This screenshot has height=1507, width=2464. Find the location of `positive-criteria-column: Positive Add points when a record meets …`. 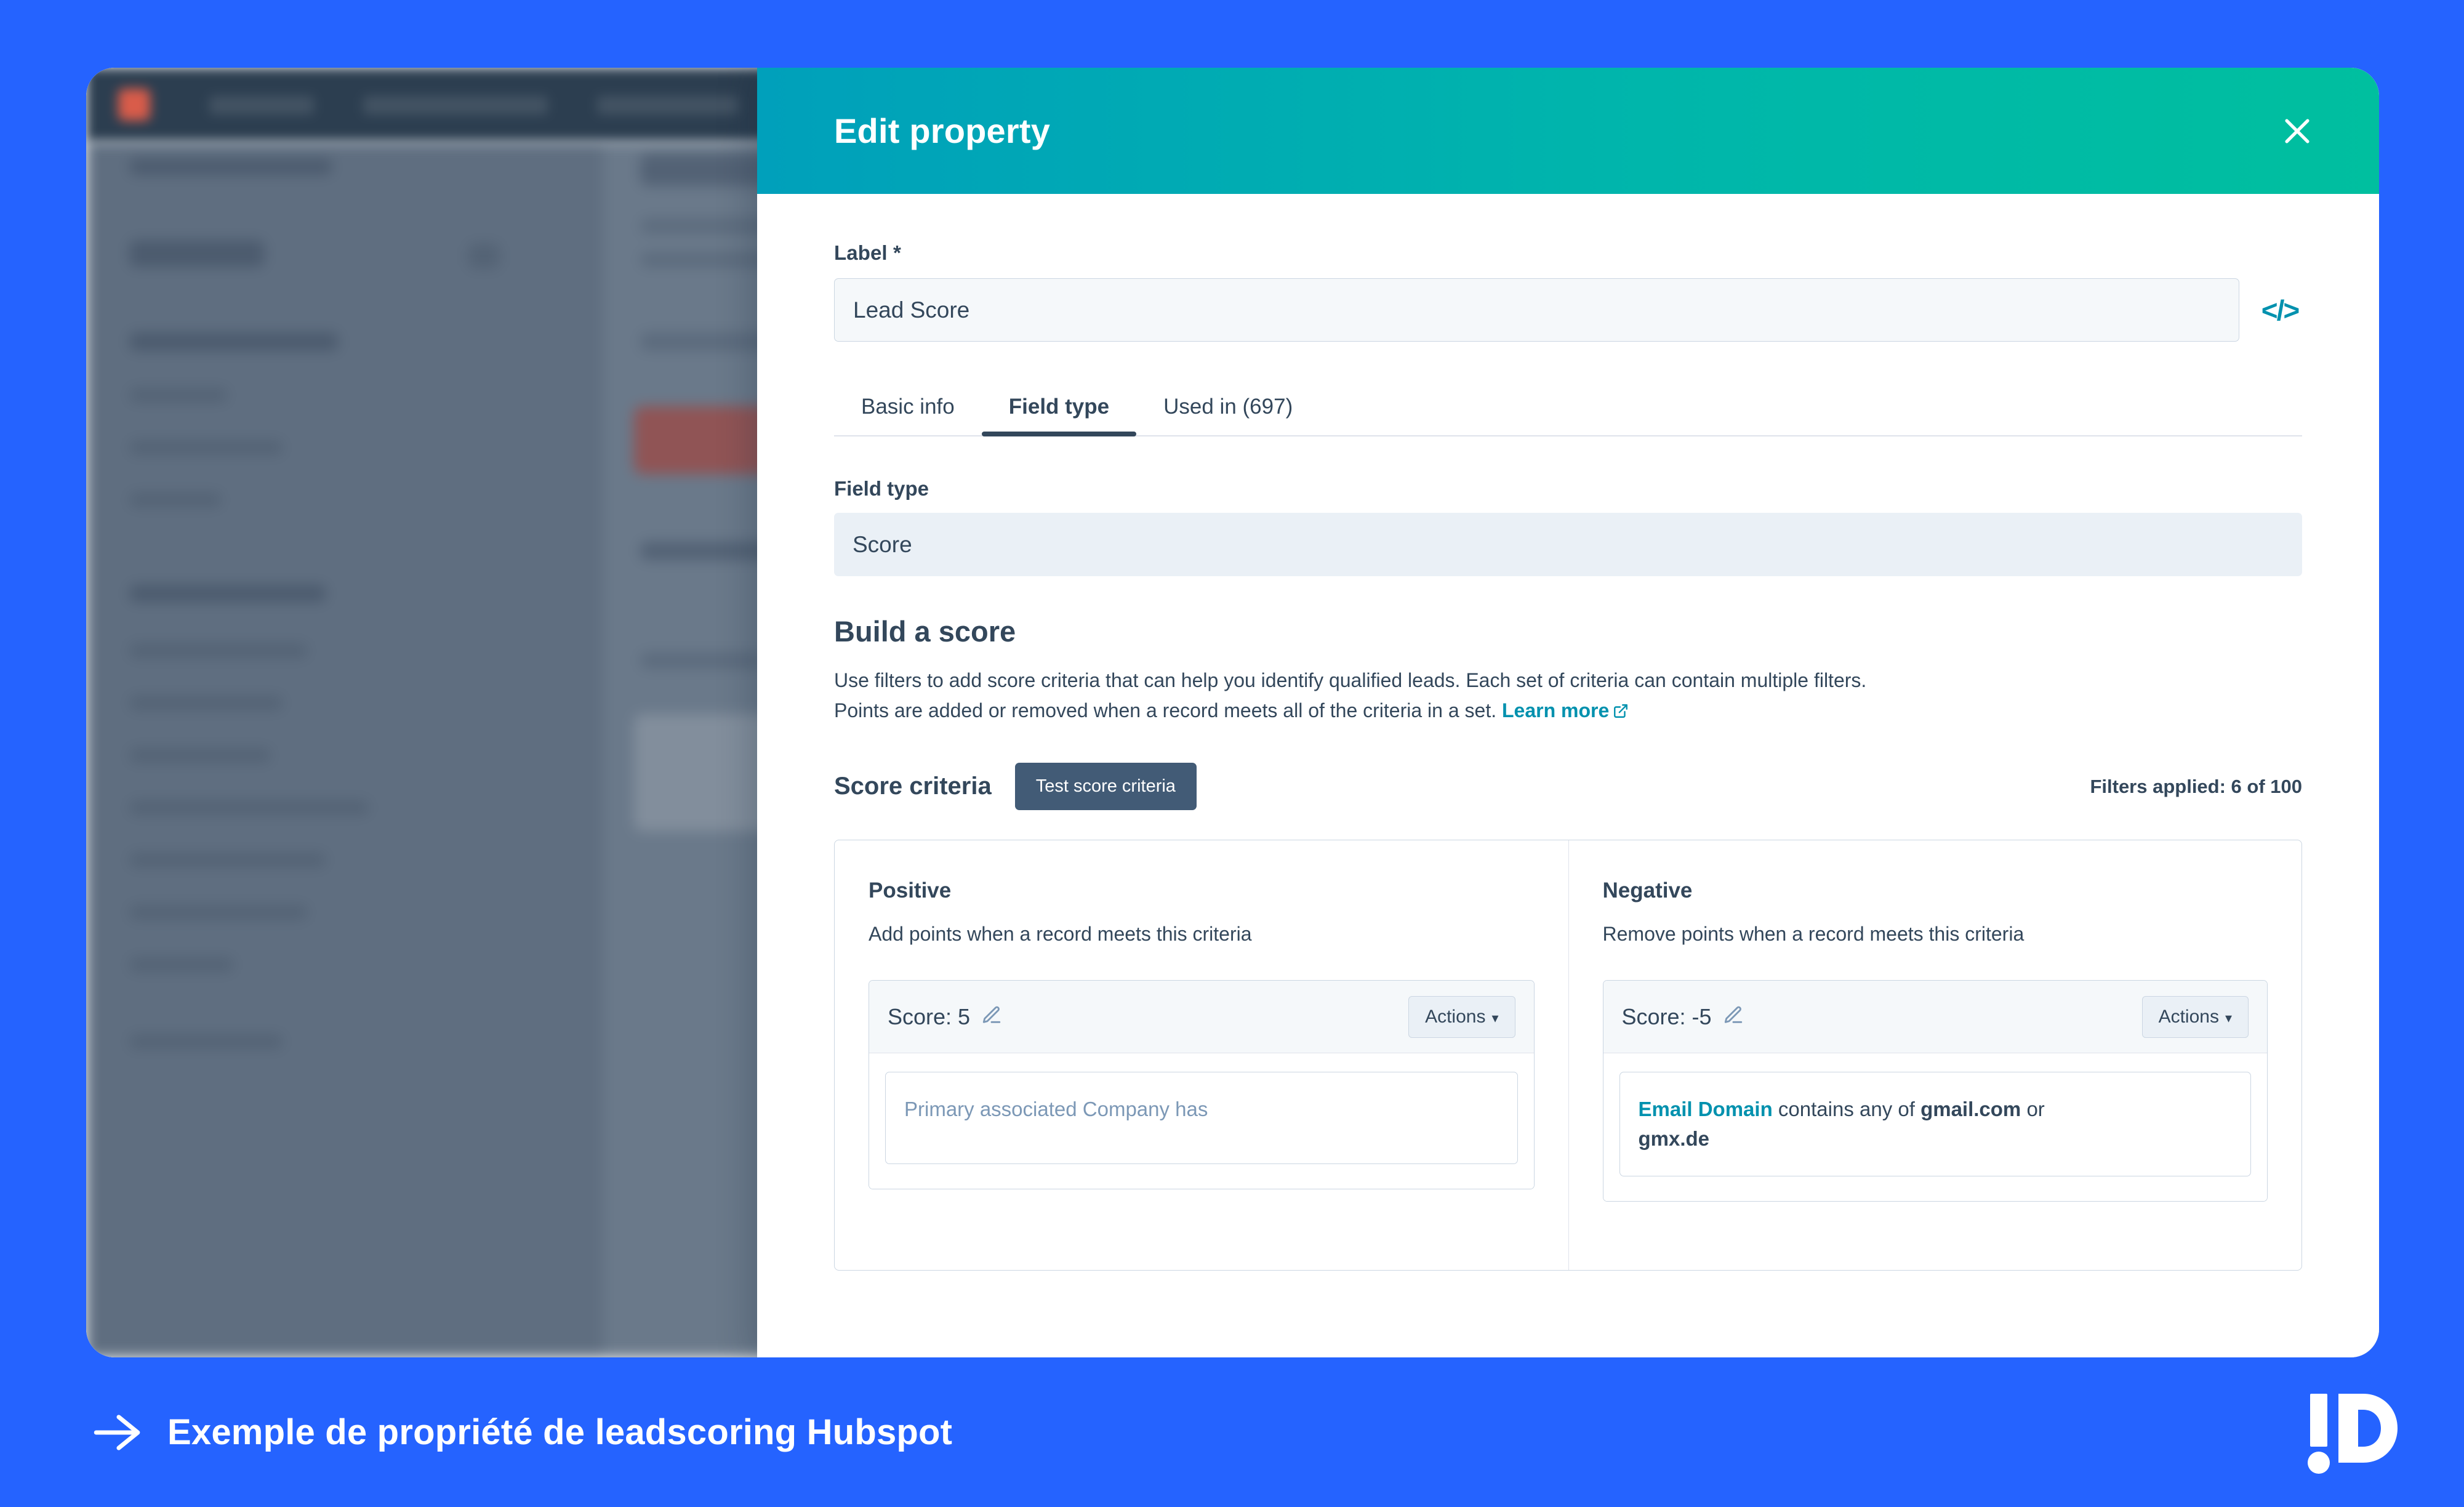

positive-criteria-column: Positive Add points when a record meets … is located at coordinates (1201, 1055).